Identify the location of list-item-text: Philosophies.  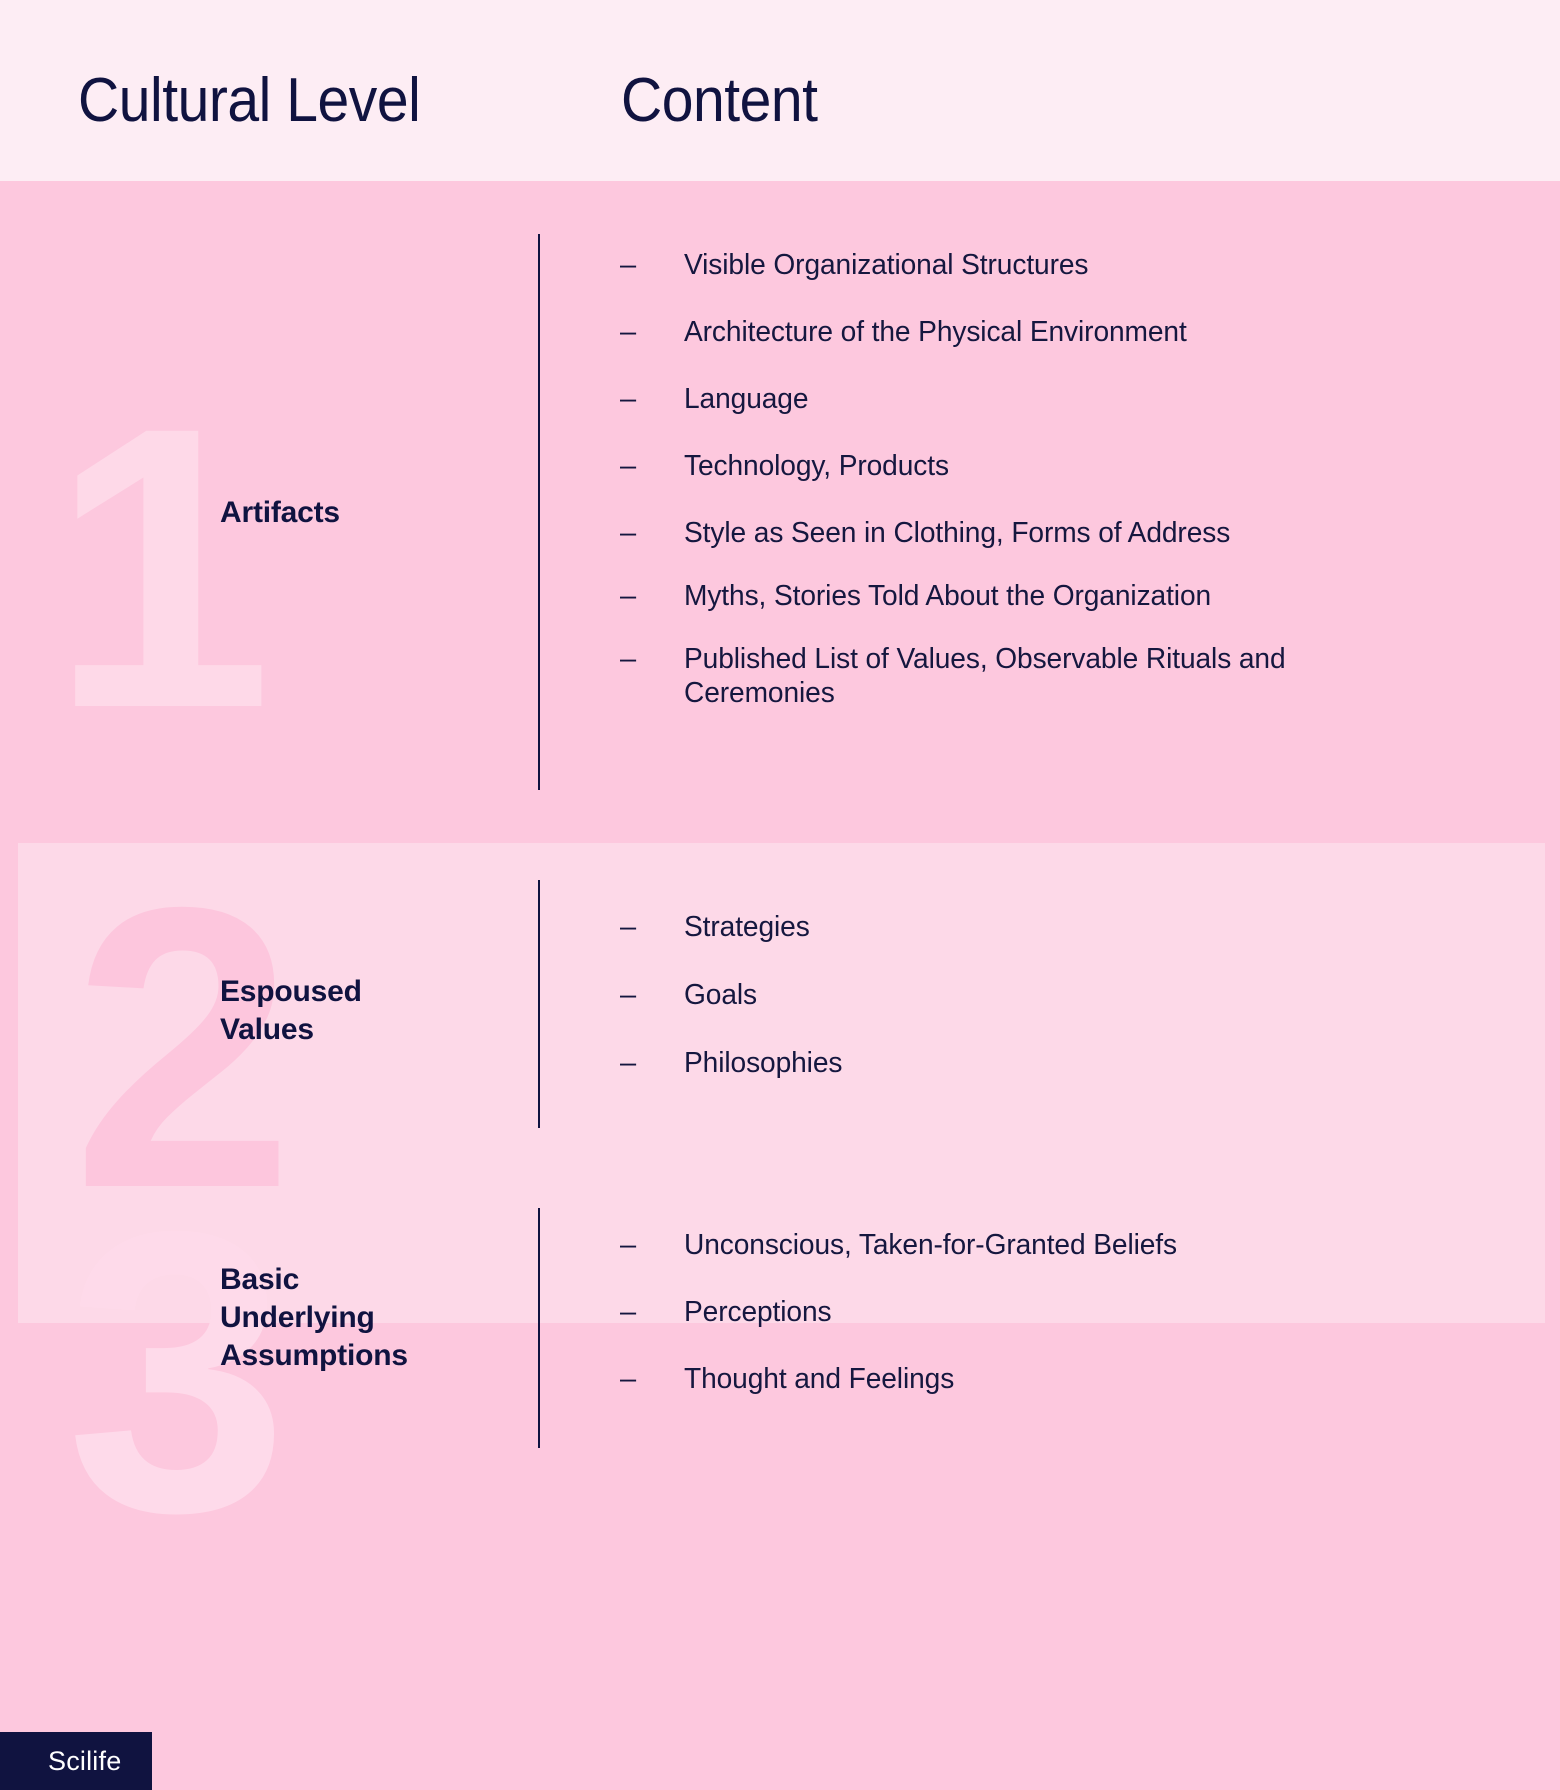
(763, 1063).